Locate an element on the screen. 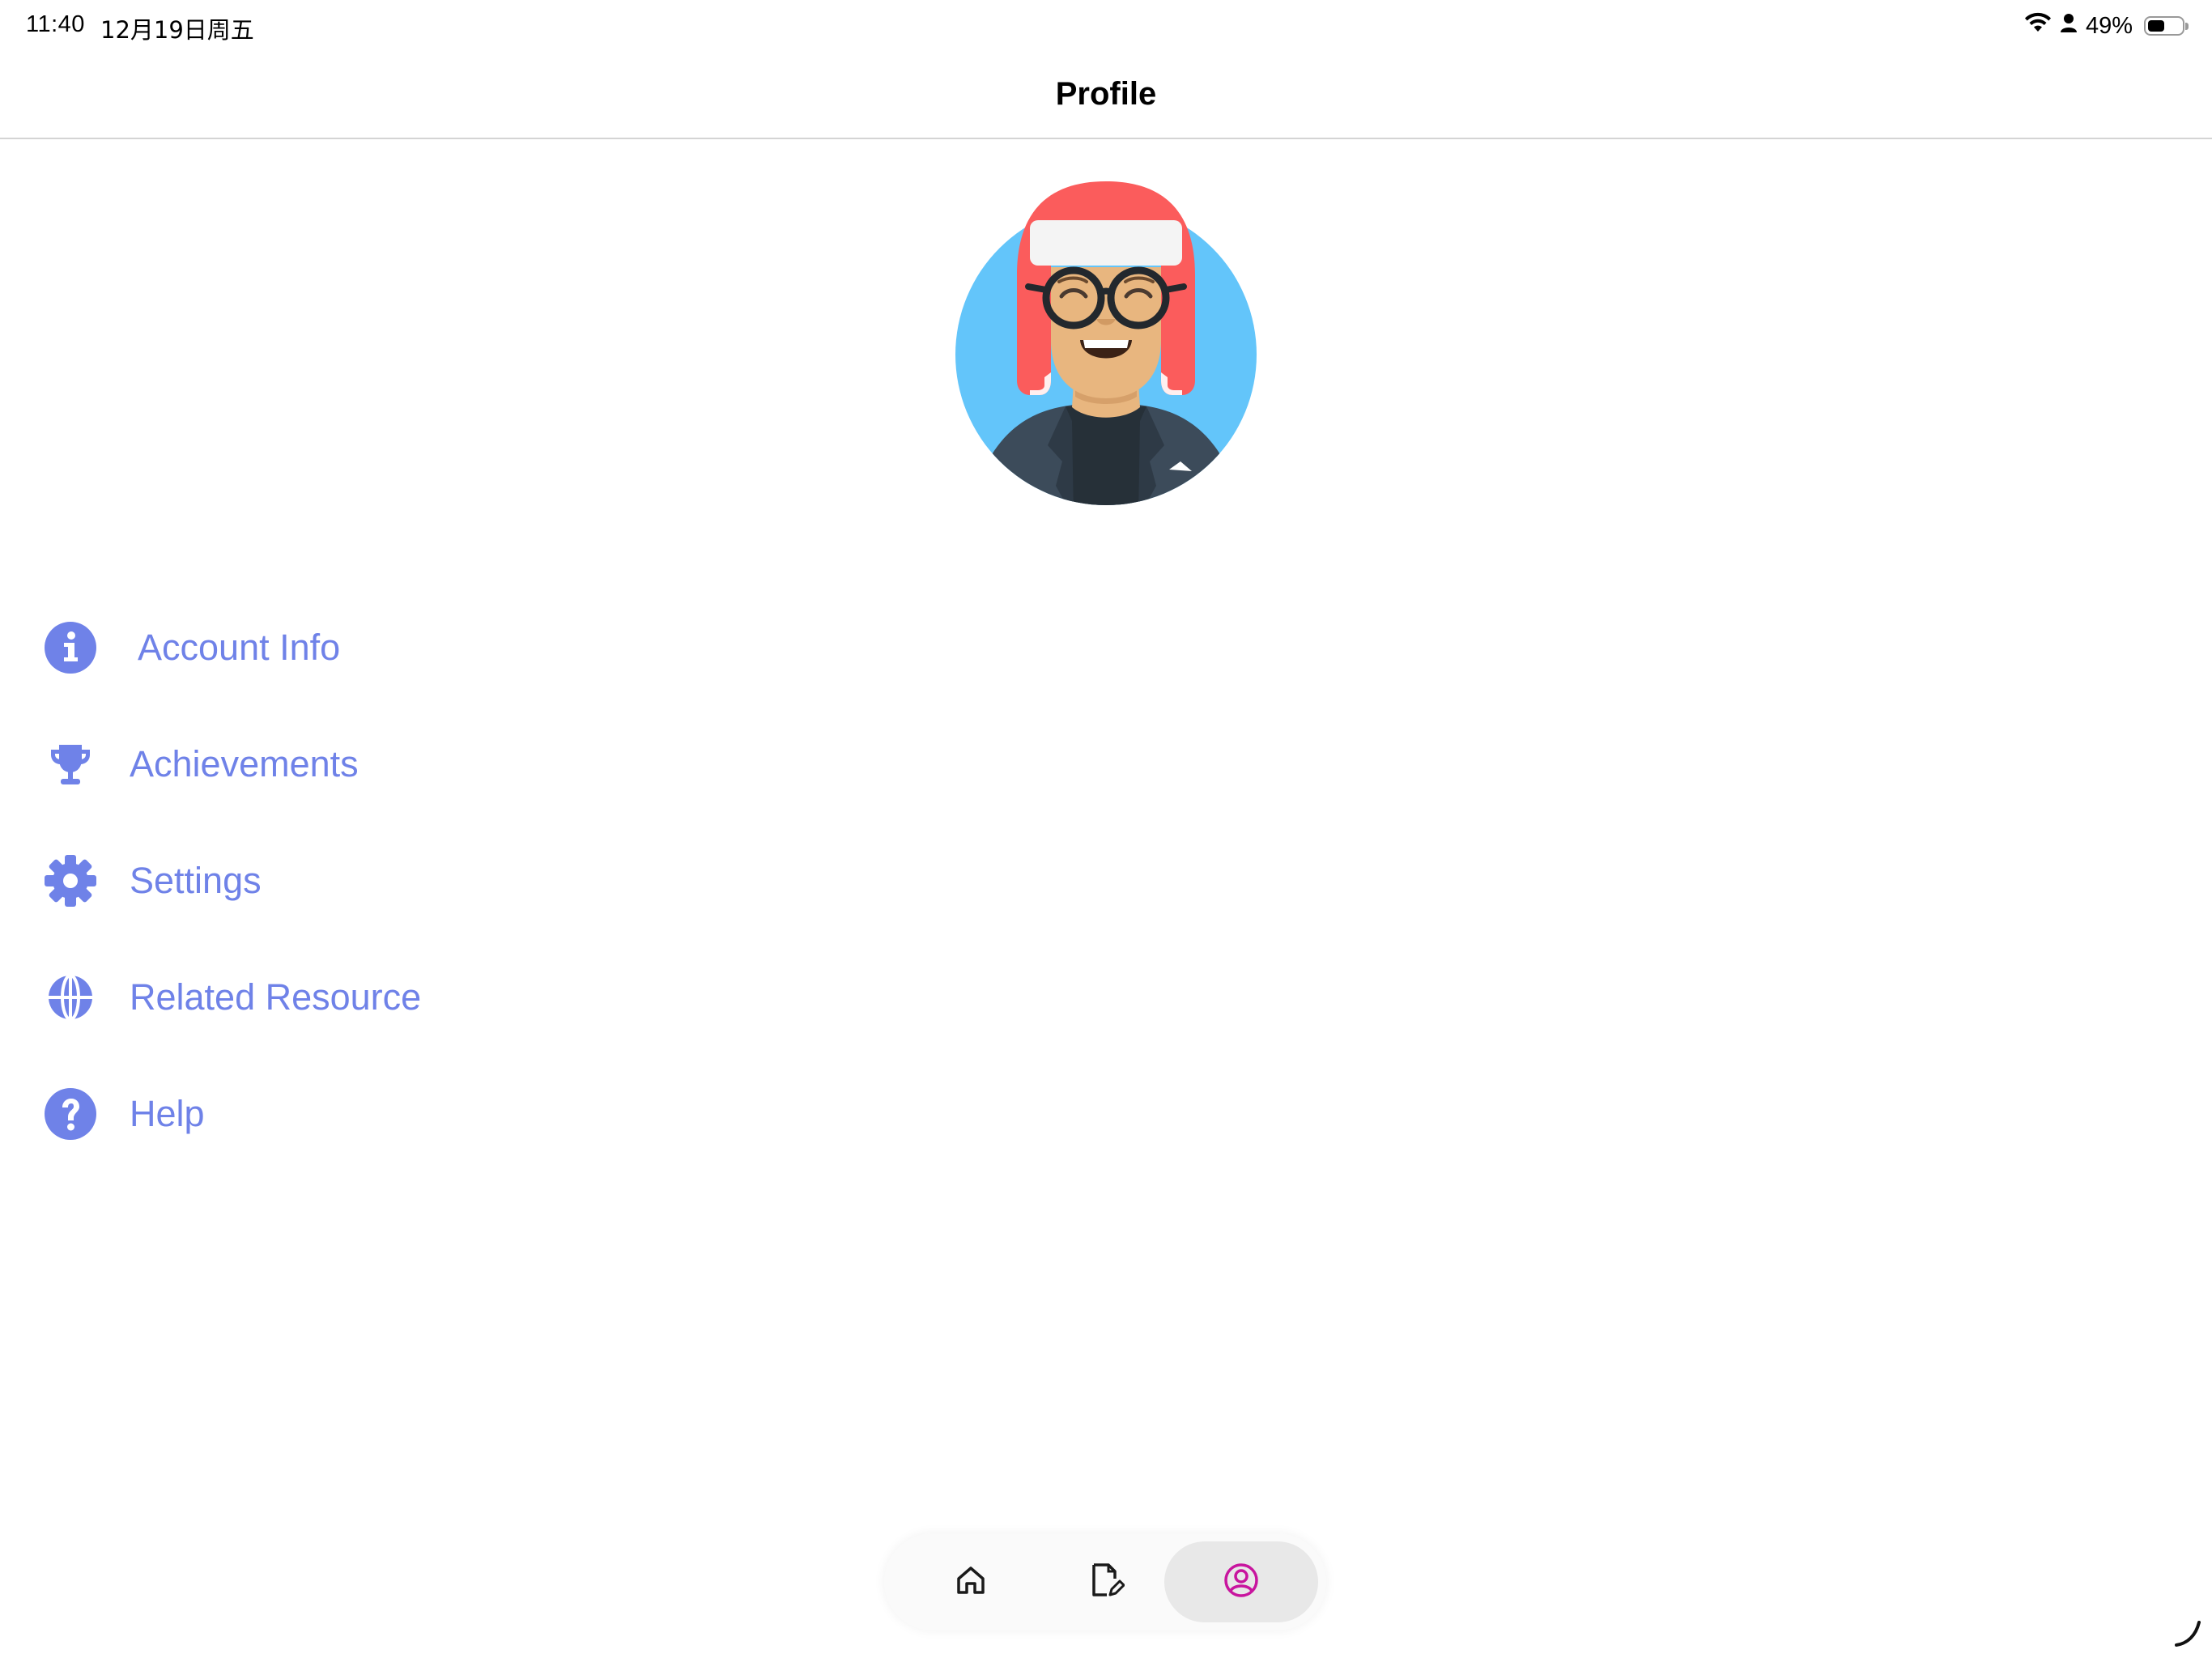 This screenshot has height=1658, width=2212. battery-text: 49% is located at coordinates (2109, 25).